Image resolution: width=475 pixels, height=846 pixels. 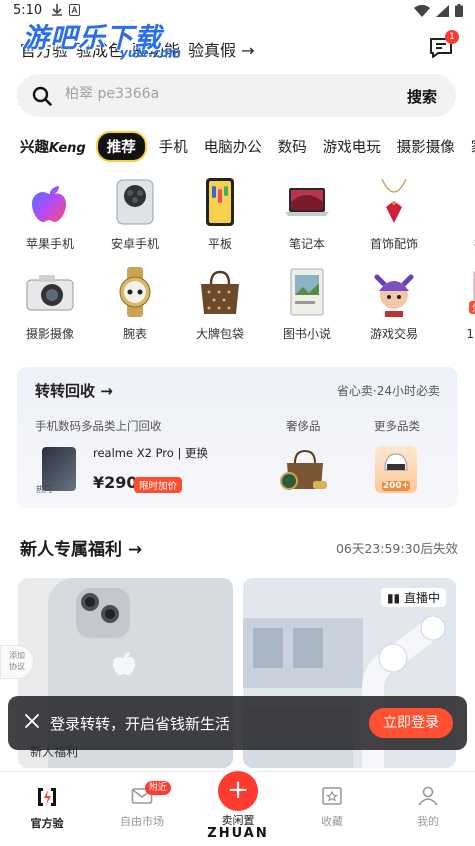 I want to click on slogan-item: 验真假 →, so click(x=221, y=48).